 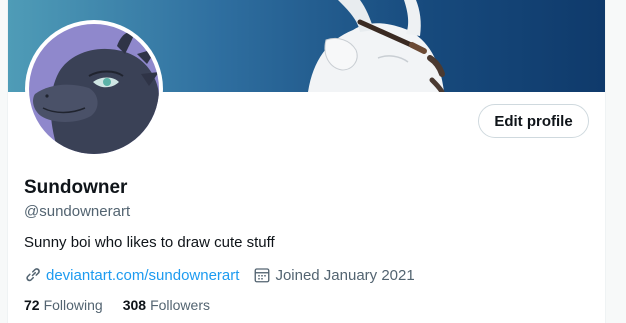 What do you see at coordinates (345, 275) in the screenshot?
I see `joined-date: Joined January 2021` at bounding box center [345, 275].